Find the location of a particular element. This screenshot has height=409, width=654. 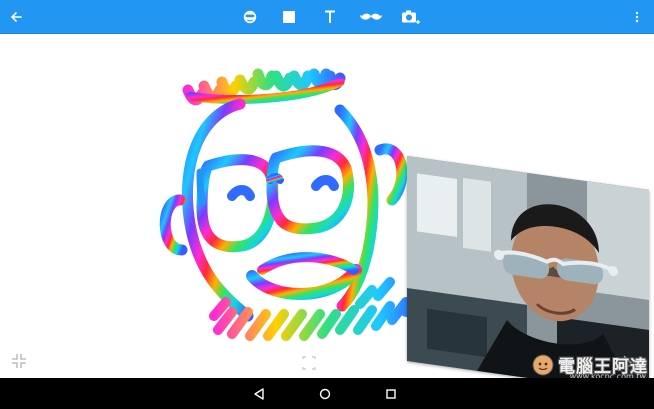

nav-home-button is located at coordinates (325, 393).